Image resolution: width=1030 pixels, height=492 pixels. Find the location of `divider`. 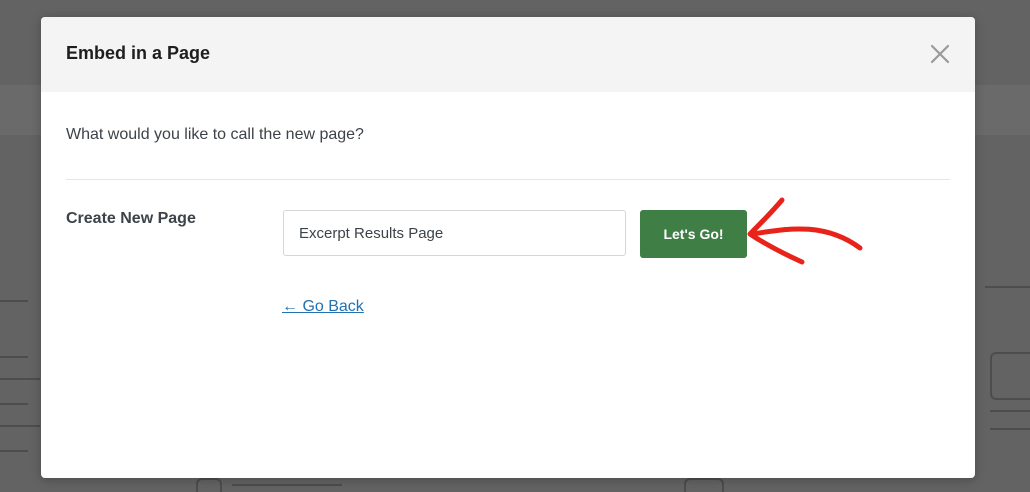

divider is located at coordinates (508, 179).